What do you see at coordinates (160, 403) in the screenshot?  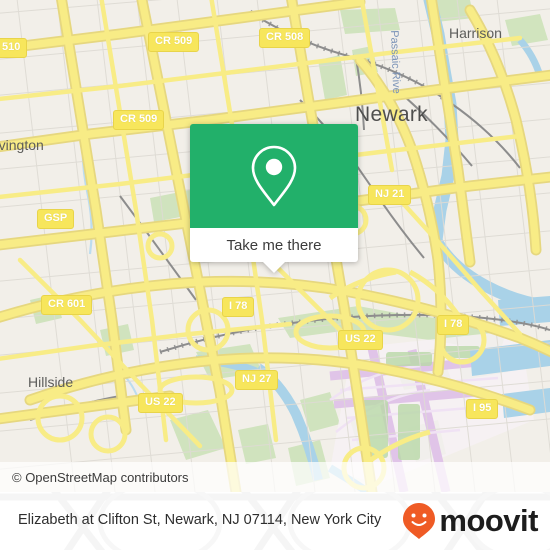 I see `road-shield-us22-b: US 22` at bounding box center [160, 403].